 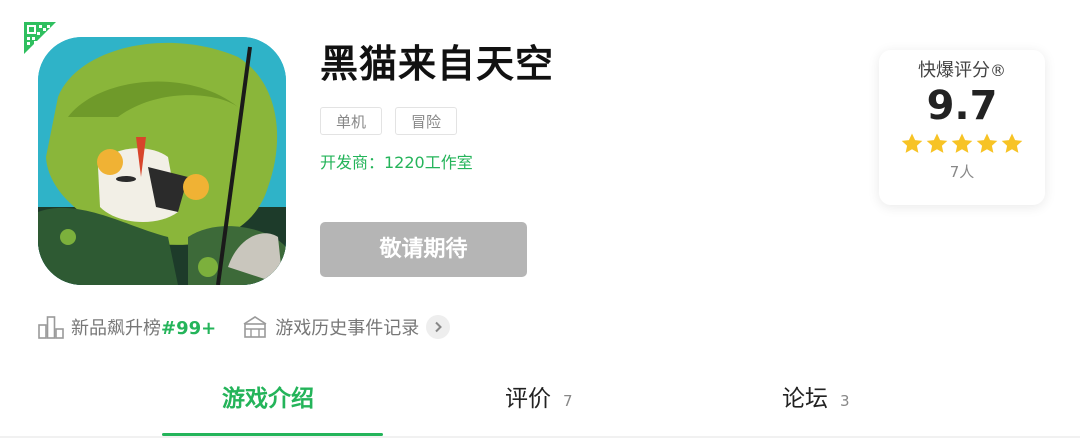 I want to click on bar-chart-icon, so click(x=51, y=327).